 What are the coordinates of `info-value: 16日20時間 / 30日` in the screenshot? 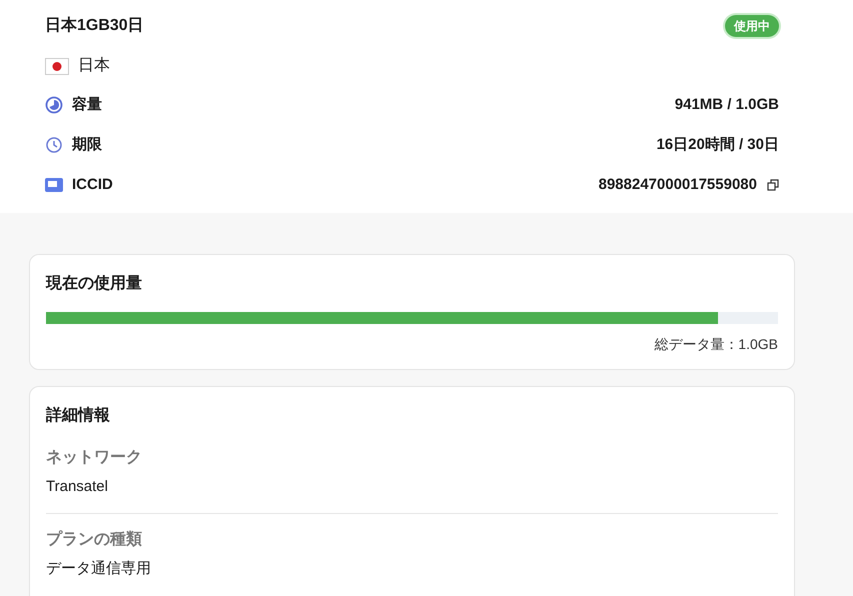 It's located at (717, 144).